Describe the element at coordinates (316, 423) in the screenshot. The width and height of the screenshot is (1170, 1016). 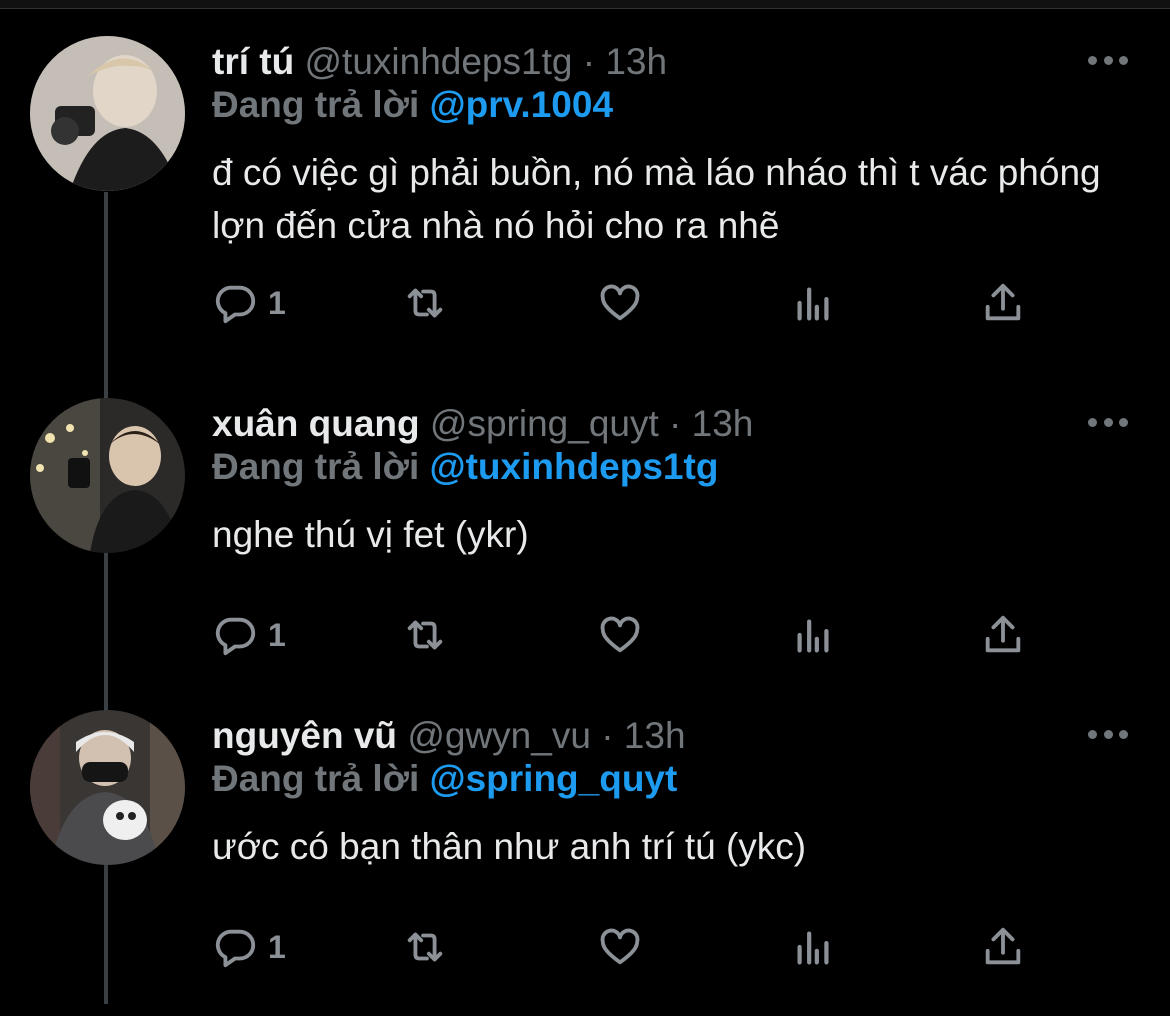
I see `display-name: xuân quang` at that location.